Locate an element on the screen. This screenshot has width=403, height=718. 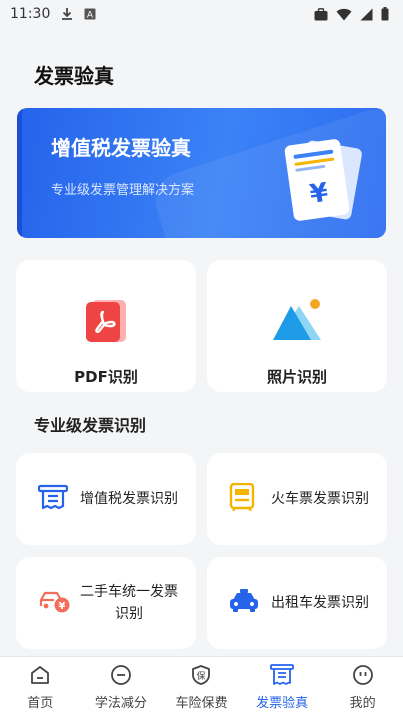
bottom-nav: 首页 学法减分 保 车险保费 发票验真 我的 is located at coordinates (201, 687).